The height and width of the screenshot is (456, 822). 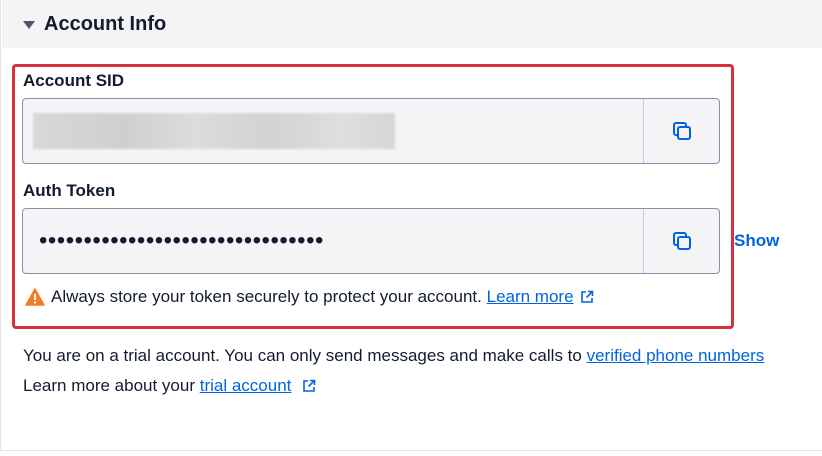 What do you see at coordinates (74, 80) in the screenshot?
I see `account-sid-label: Account SID` at bounding box center [74, 80].